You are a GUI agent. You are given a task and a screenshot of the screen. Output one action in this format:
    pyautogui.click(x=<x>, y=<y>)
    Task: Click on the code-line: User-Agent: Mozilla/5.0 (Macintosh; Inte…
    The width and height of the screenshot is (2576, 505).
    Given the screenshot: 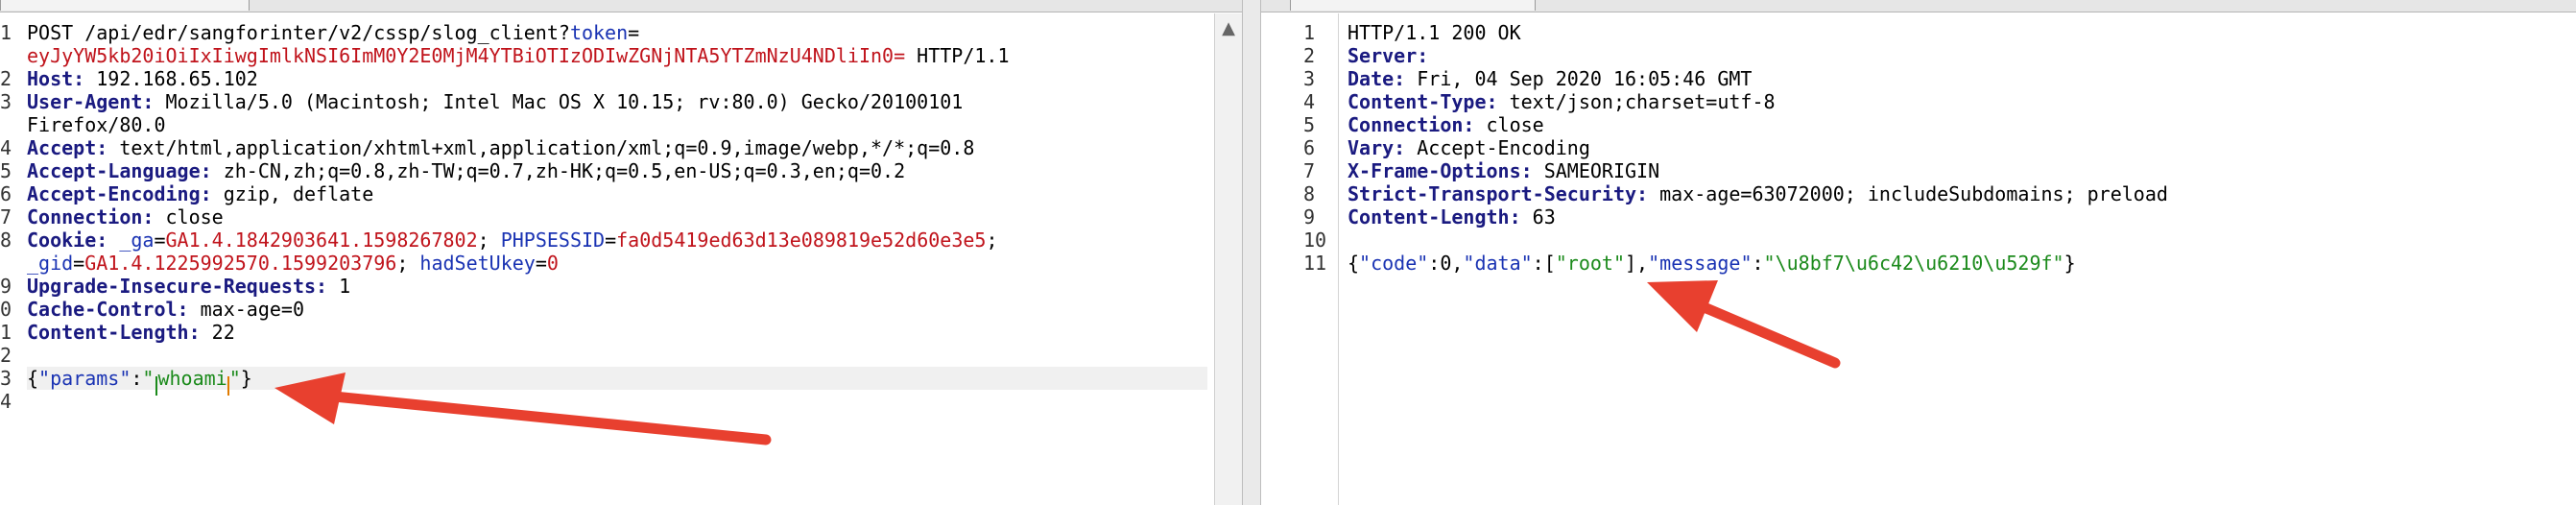 What is the action you would take?
    pyautogui.click(x=617, y=102)
    